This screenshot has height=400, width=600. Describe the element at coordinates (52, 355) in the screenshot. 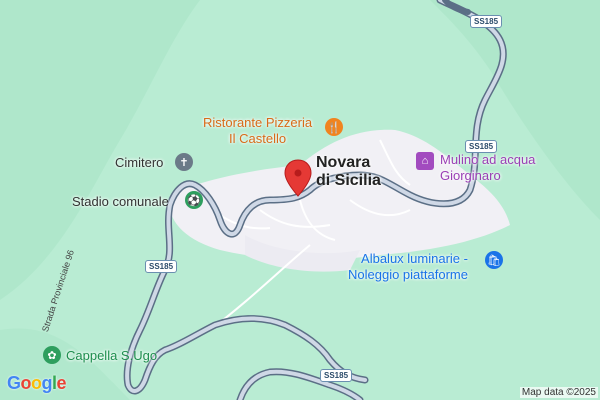

I see `flower-icon: ✿` at that location.